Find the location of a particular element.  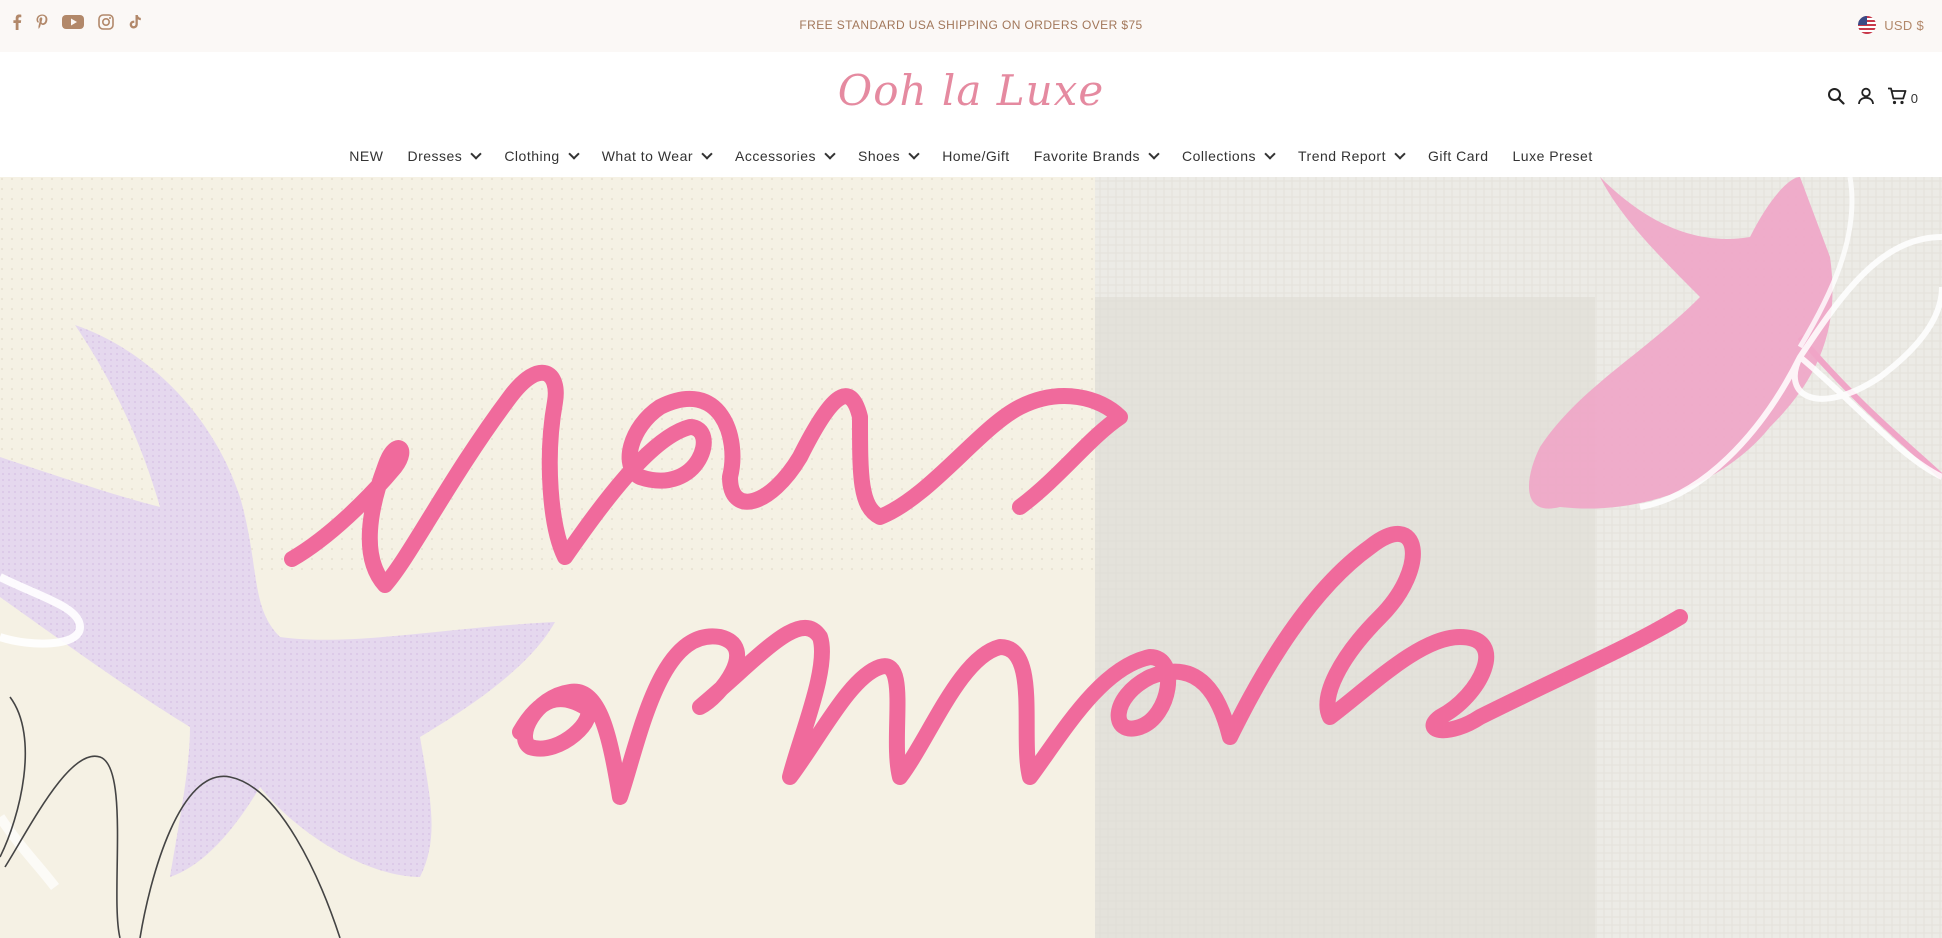

nav-label: Dresses is located at coordinates (435, 156).